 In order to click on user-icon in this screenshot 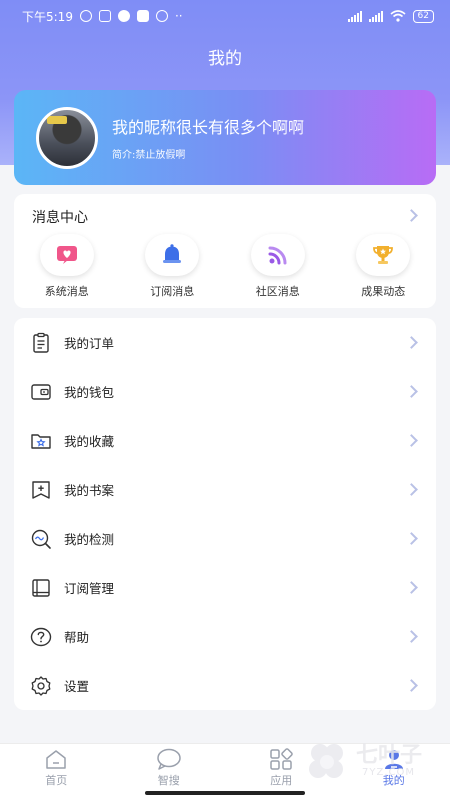, I will do `click(393, 759)`.